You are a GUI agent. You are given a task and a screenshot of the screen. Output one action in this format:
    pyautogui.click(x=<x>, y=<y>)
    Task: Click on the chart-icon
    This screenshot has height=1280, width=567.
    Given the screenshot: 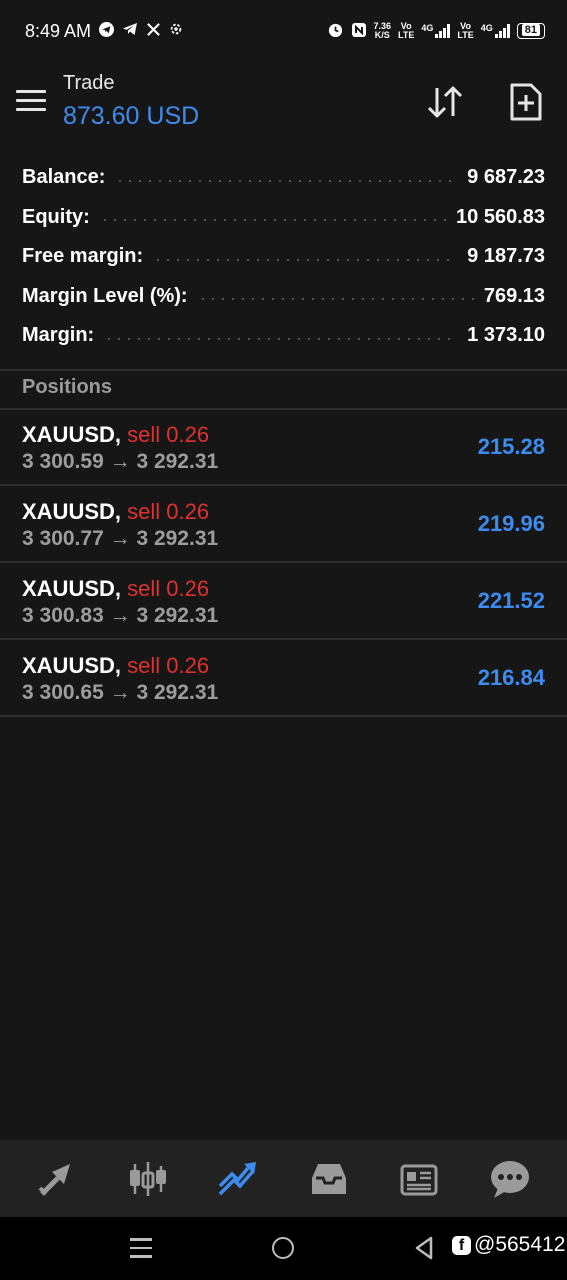 What is the action you would take?
    pyautogui.click(x=148, y=1179)
    